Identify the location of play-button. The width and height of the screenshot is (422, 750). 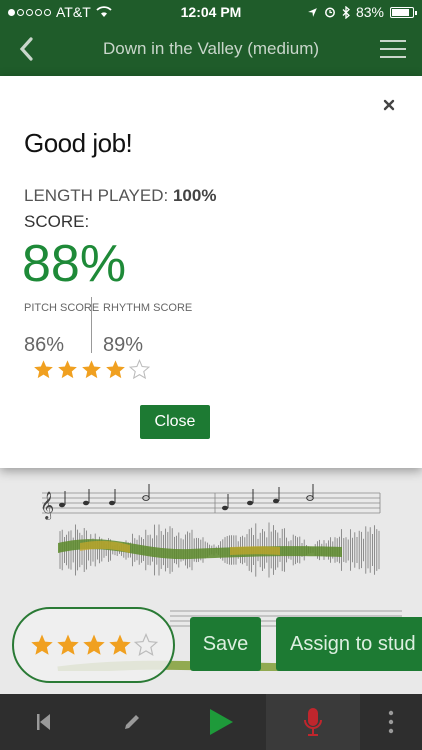
(221, 722).